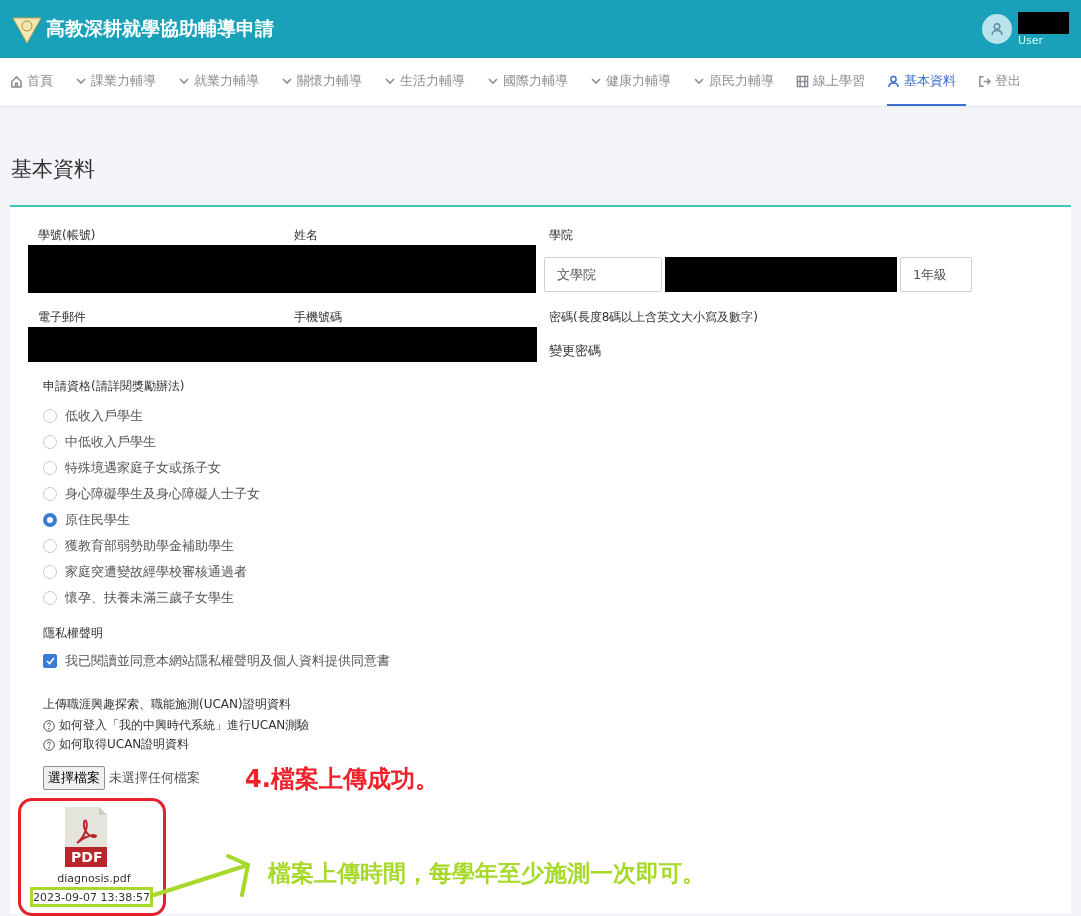  What do you see at coordinates (97, 520) in the screenshot?
I see `radio-label: 原住民學生` at bounding box center [97, 520].